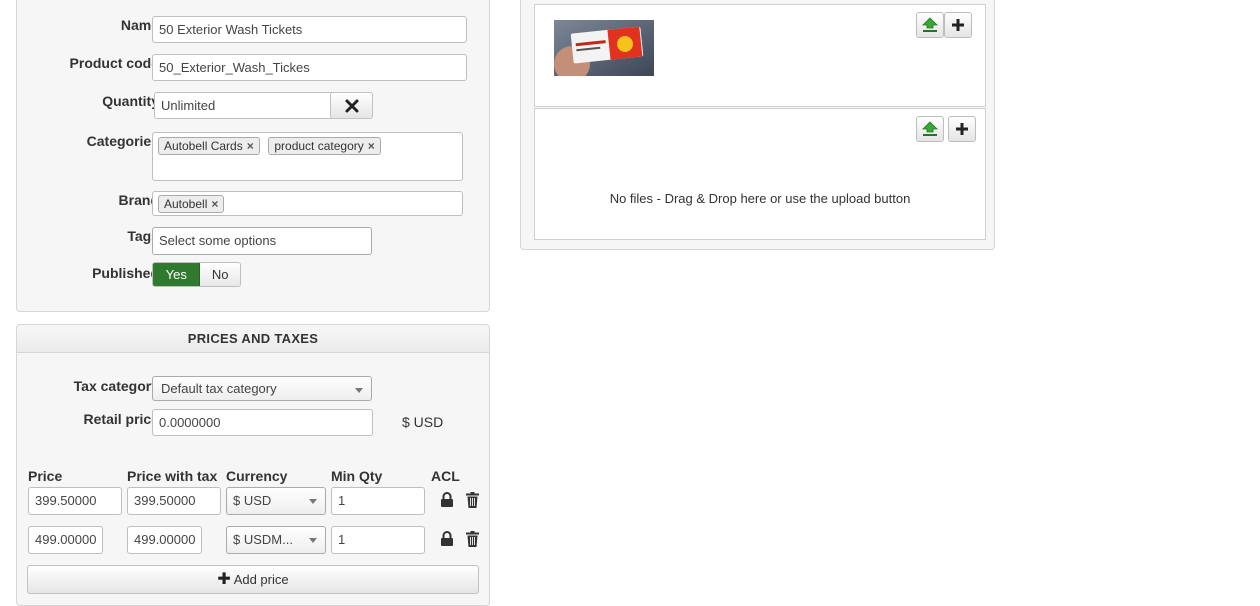  I want to click on published-toggle: Yes No, so click(196, 274).